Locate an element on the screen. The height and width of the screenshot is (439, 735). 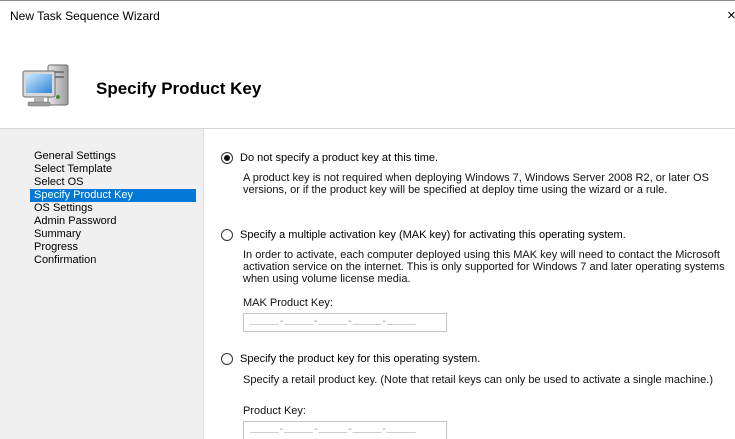
radio-no-key is located at coordinates (227, 158).